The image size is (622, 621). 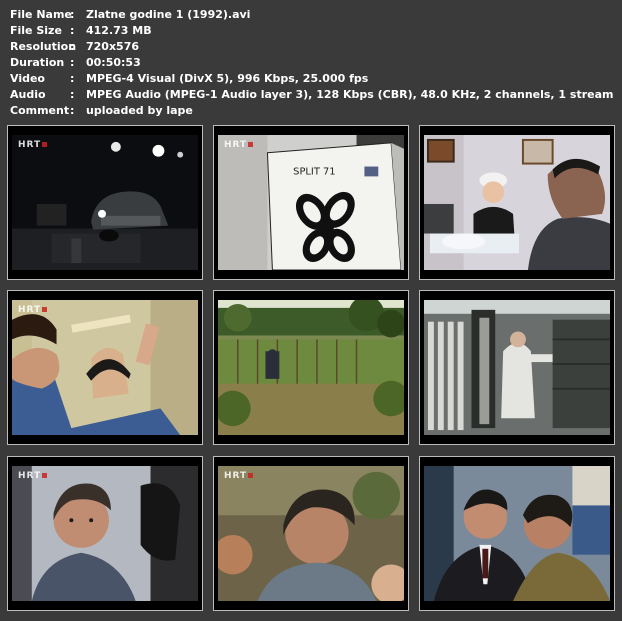 I want to click on doorway-two-men-scene, so click(x=105, y=367).